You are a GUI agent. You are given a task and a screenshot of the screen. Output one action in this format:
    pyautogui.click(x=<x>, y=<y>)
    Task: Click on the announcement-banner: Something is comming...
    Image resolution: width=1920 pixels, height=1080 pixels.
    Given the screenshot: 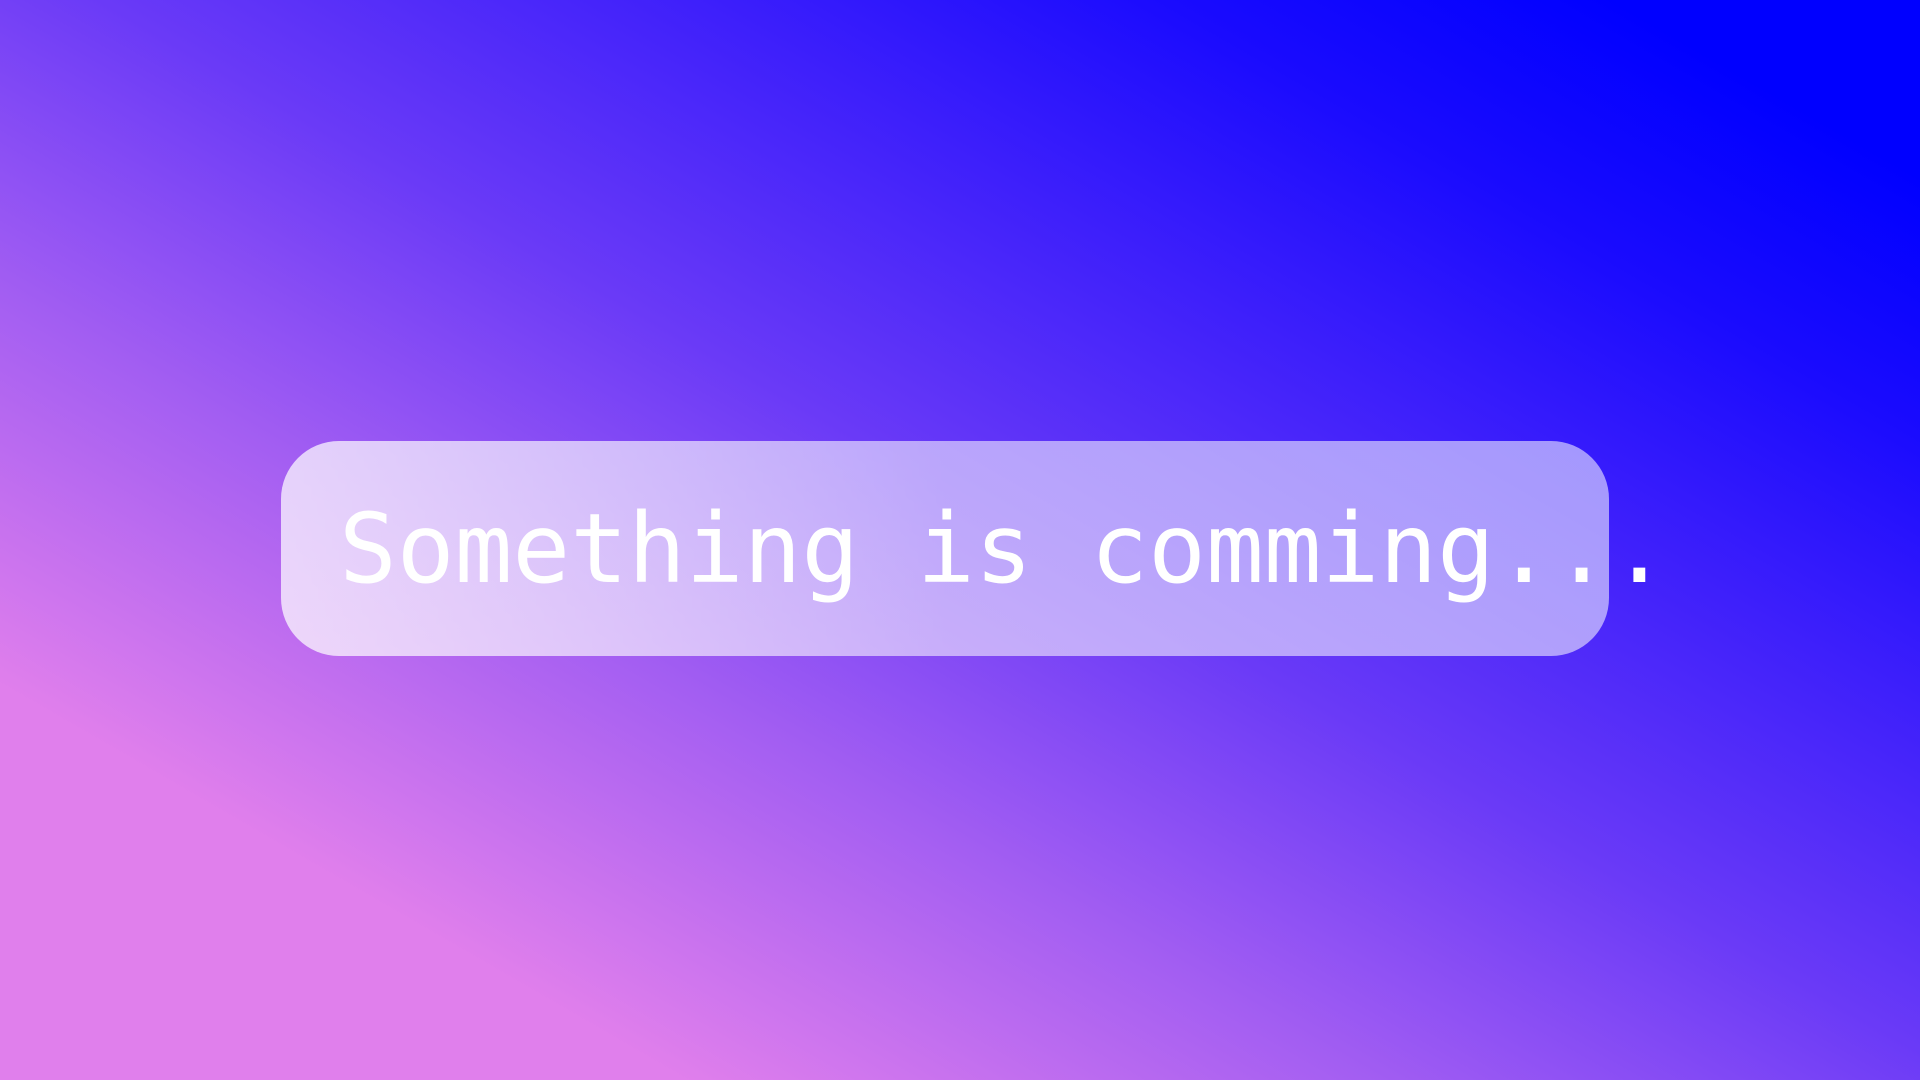 What is the action you would take?
    pyautogui.click(x=974, y=548)
    